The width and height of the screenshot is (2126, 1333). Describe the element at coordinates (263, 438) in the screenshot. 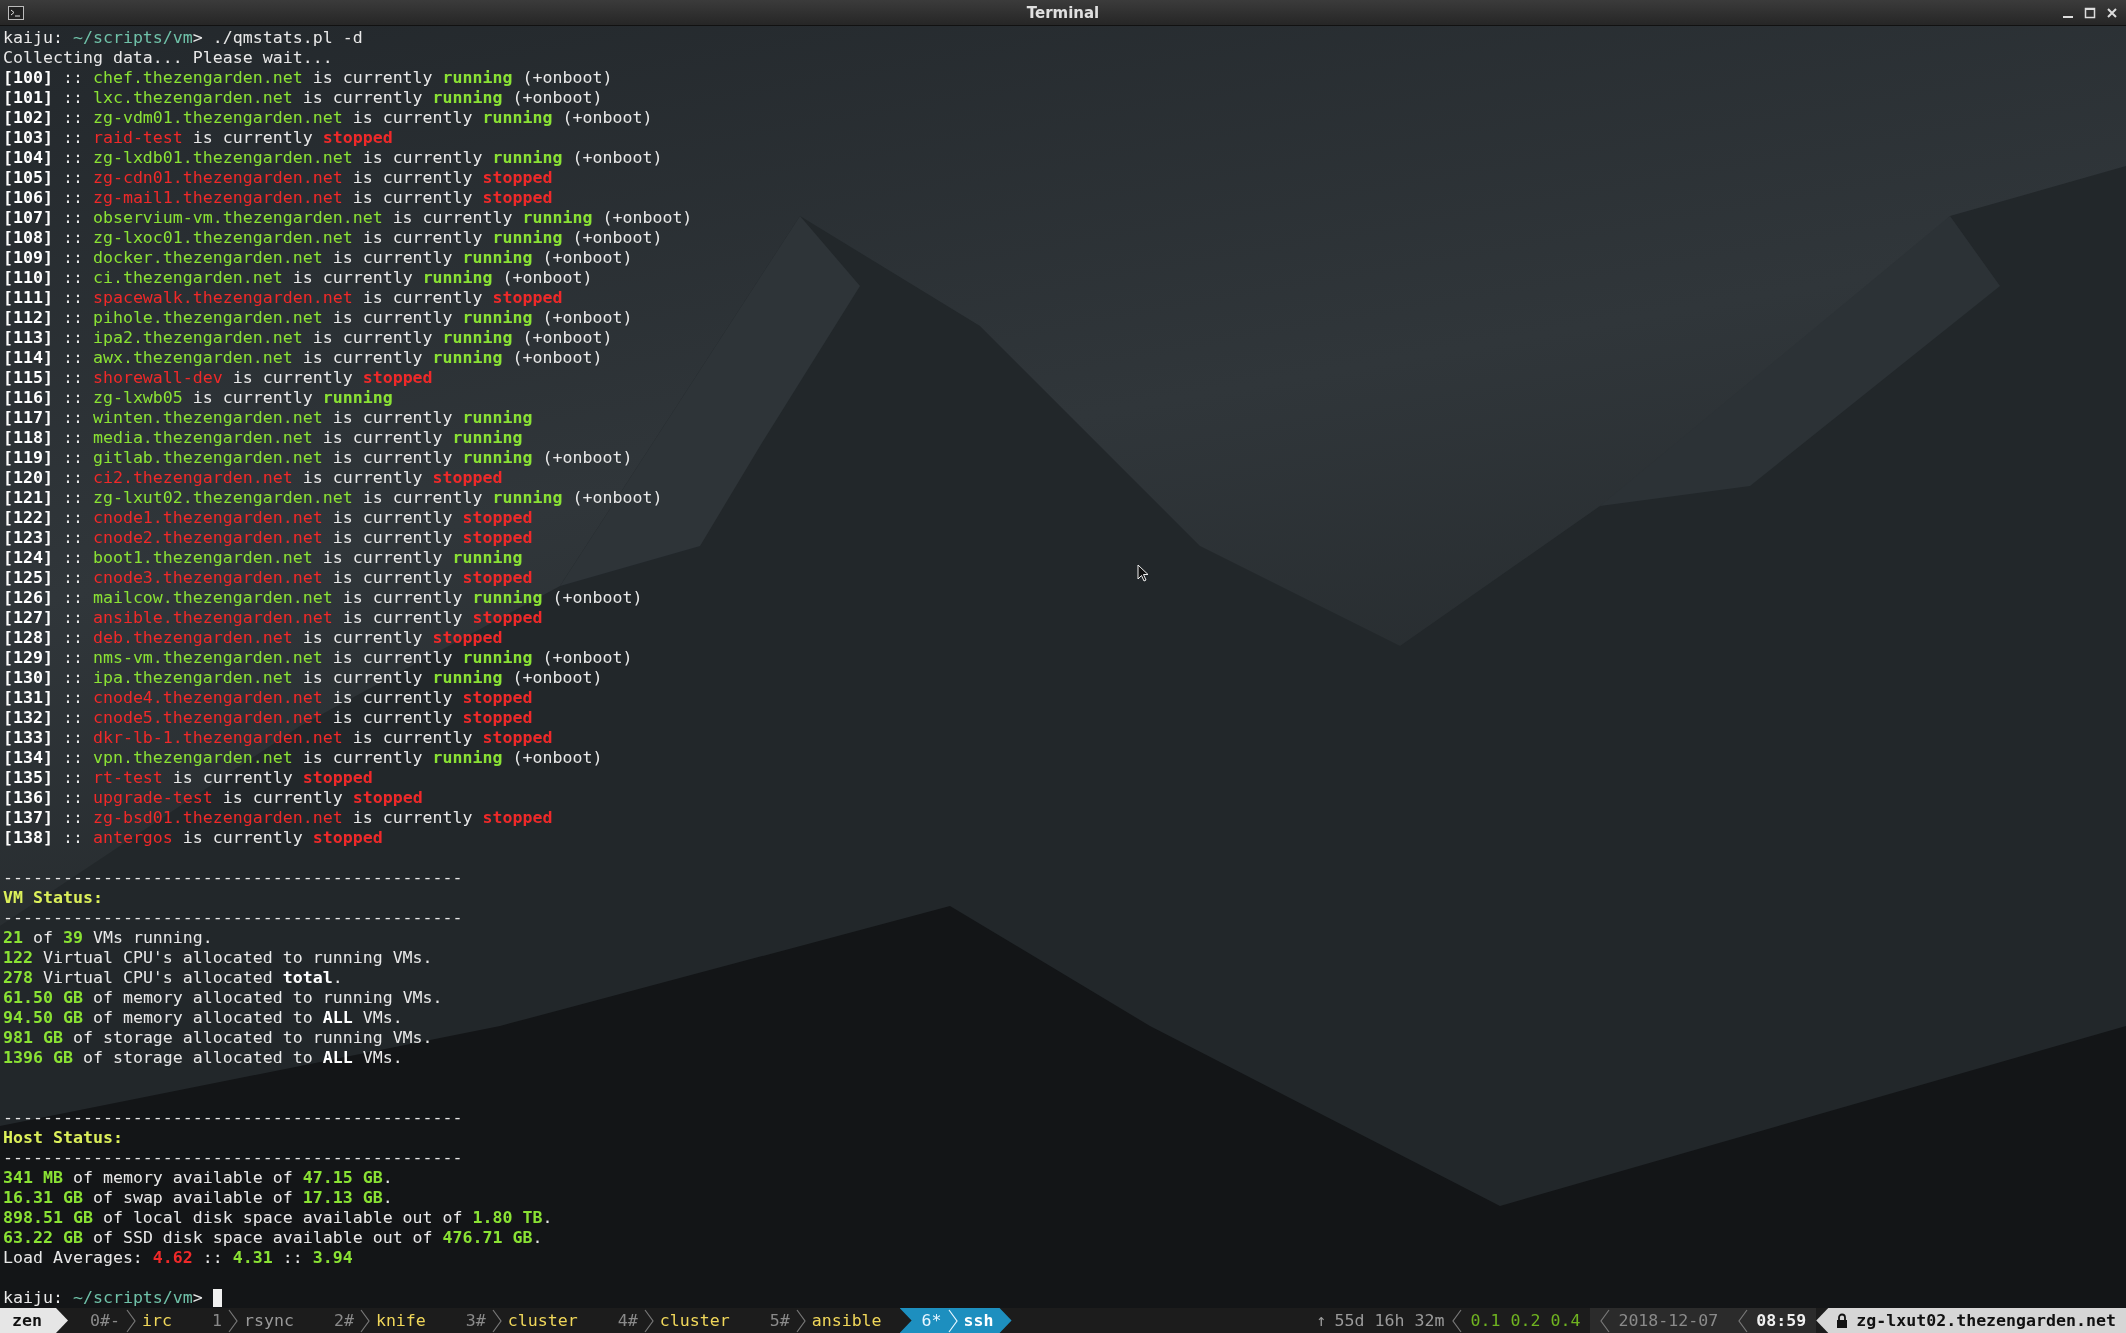

I see `vm-status-line: [118] :: media.thezengarden.net is currently running` at that location.